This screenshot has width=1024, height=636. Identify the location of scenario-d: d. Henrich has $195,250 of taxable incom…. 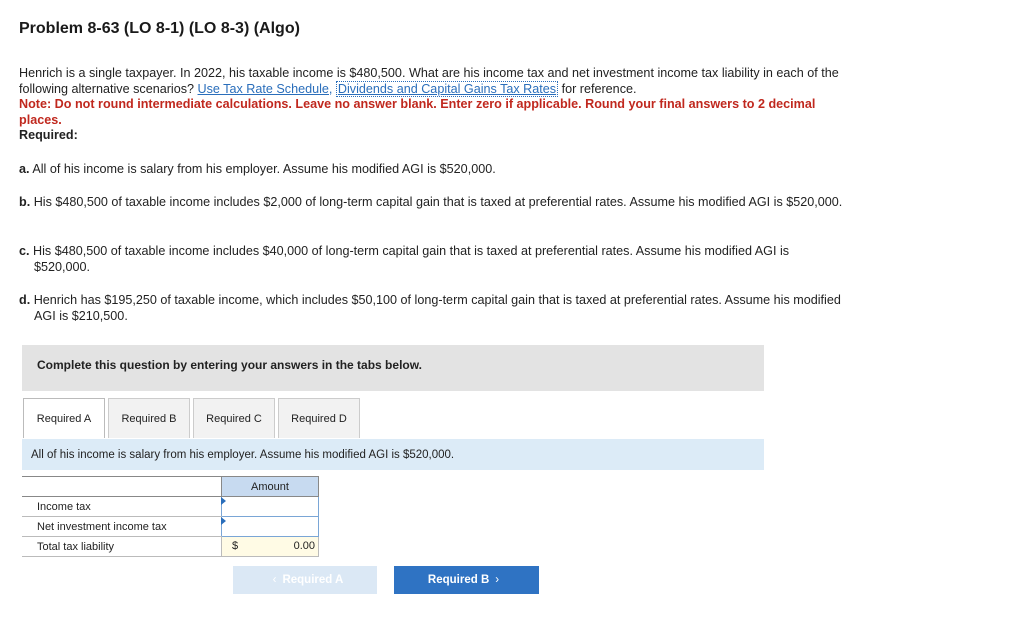
(431, 308).